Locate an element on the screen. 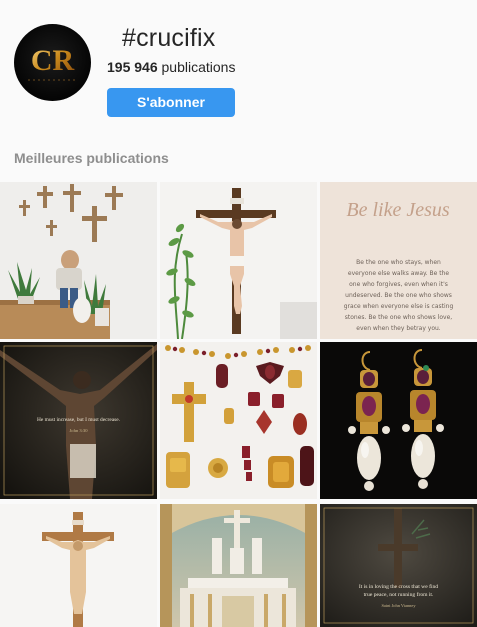 The height and width of the screenshot is (627, 477). cross-quote-cite: Saint John Vianney is located at coordinates (398, 605).